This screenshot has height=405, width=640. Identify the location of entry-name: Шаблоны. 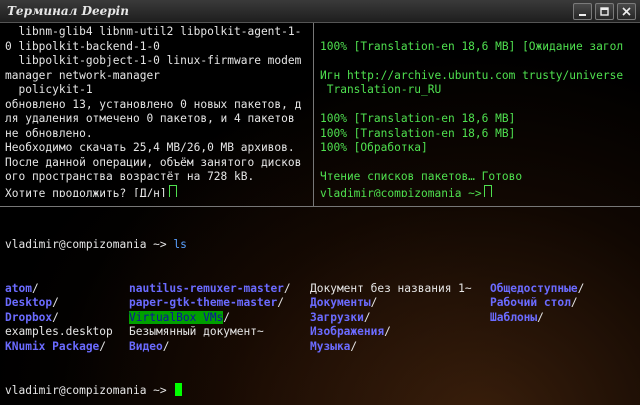
(514, 317).